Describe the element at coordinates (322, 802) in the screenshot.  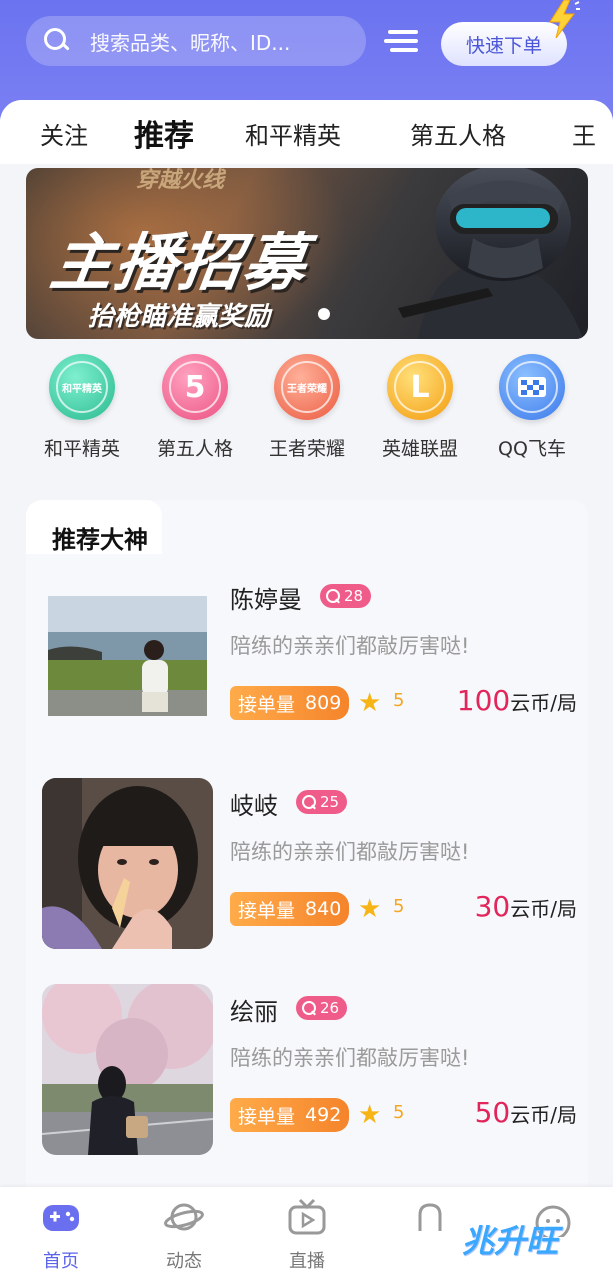
I see `level-badge: 25` at that location.